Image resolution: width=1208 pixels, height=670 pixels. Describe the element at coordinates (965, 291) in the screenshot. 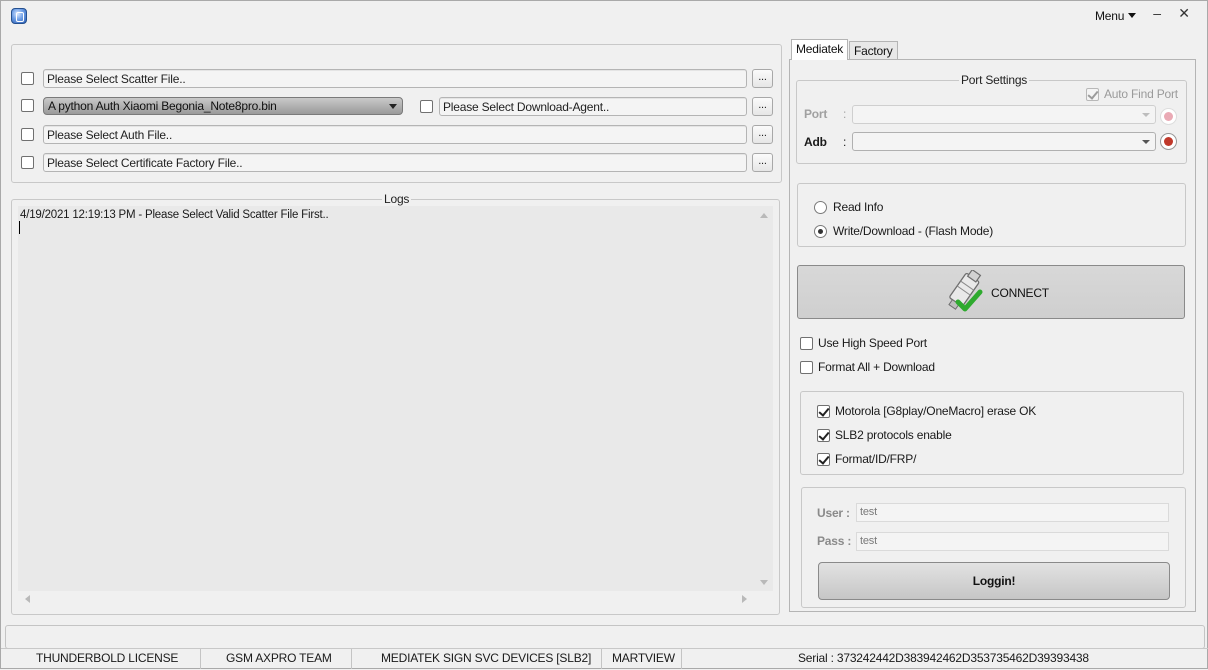

I see `usb-connect-icon` at that location.